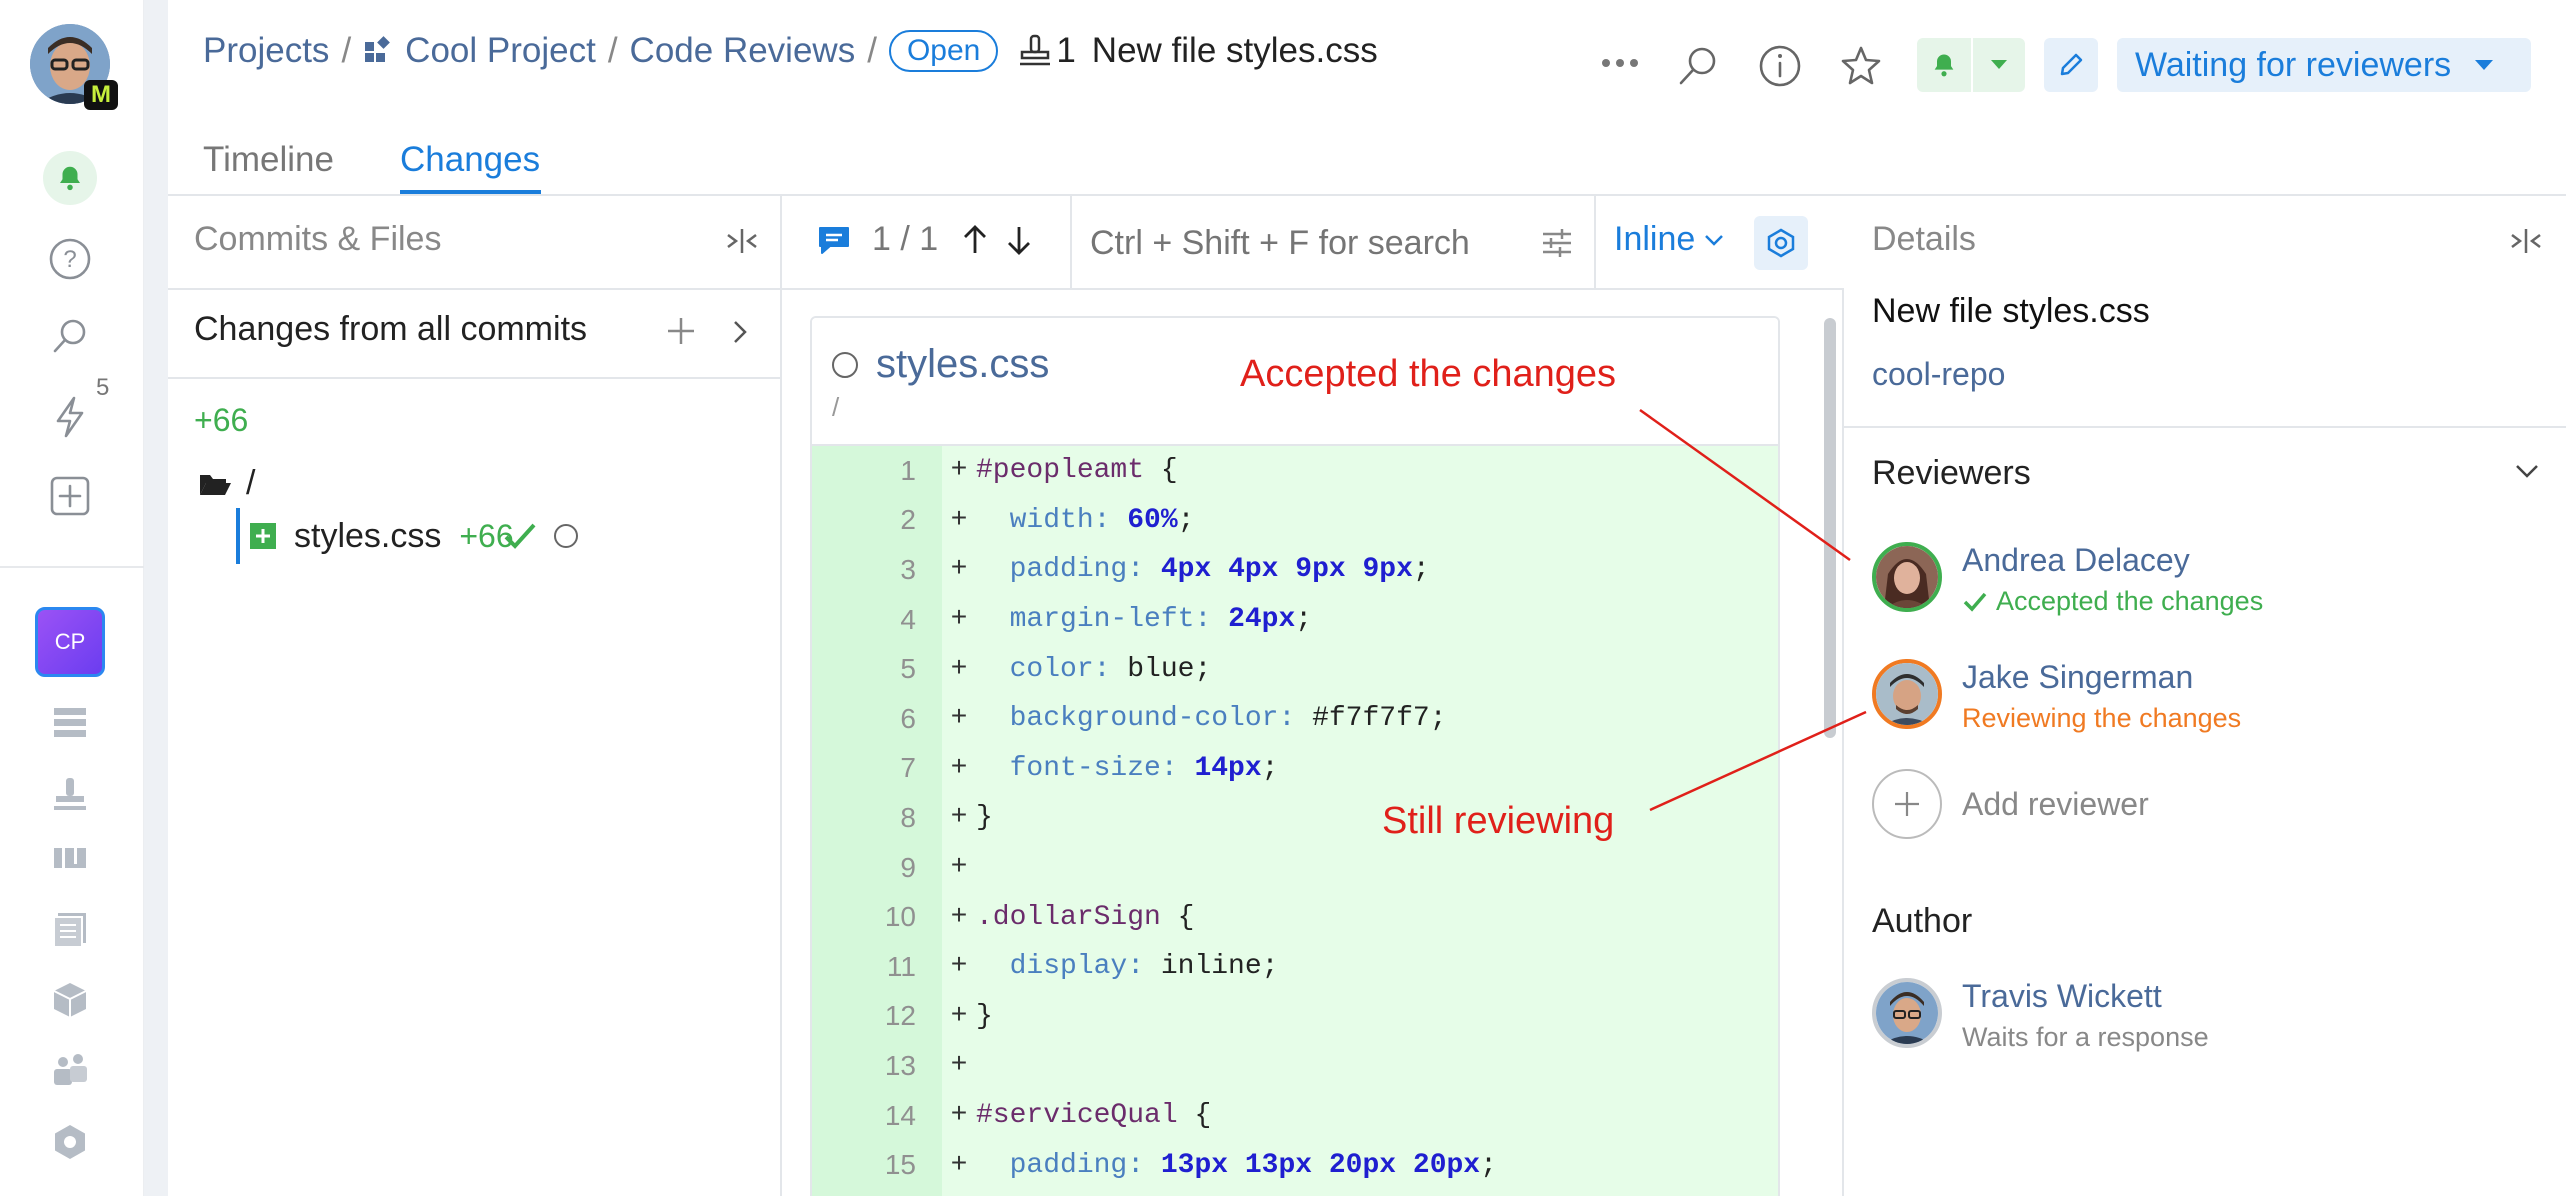 Image resolution: width=2566 pixels, height=1196 pixels. Describe the element at coordinates (1780, 68) in the screenshot. I see `info-button` at that location.